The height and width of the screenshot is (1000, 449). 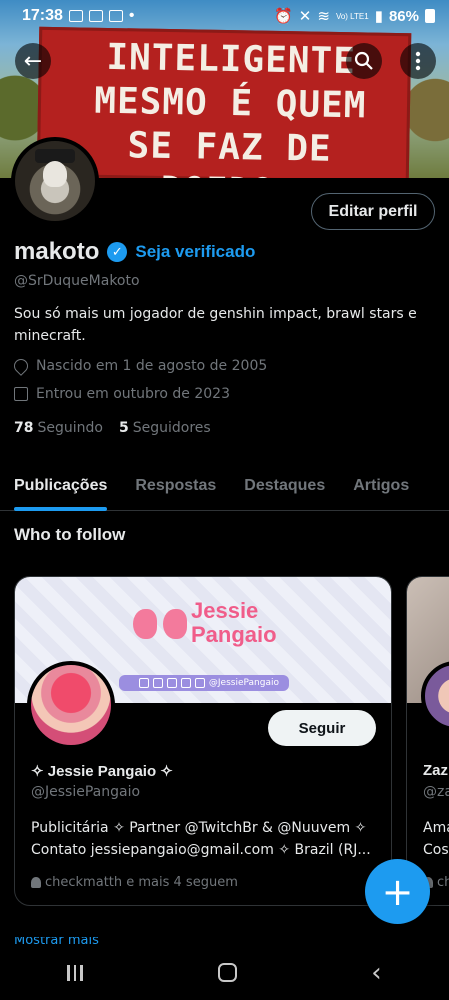 What do you see at coordinates (152, 366) in the screenshot?
I see `birth-date: Nascido em 1 de agosto de 2005` at bounding box center [152, 366].